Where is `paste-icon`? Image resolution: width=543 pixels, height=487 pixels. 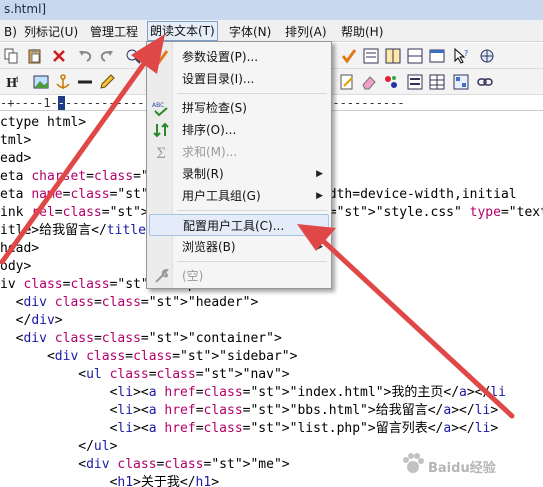 paste-icon is located at coordinates (35, 56).